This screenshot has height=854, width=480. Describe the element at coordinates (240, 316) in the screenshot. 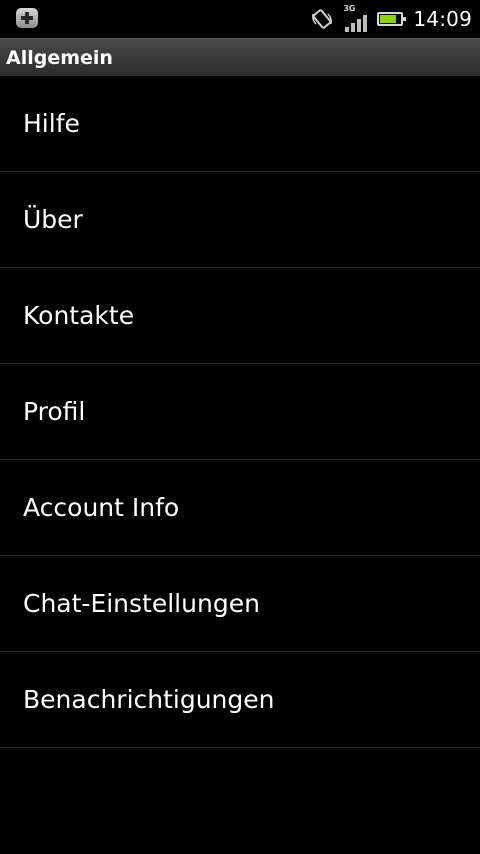

I see `menu-item-kontakte: Kontakte` at that location.